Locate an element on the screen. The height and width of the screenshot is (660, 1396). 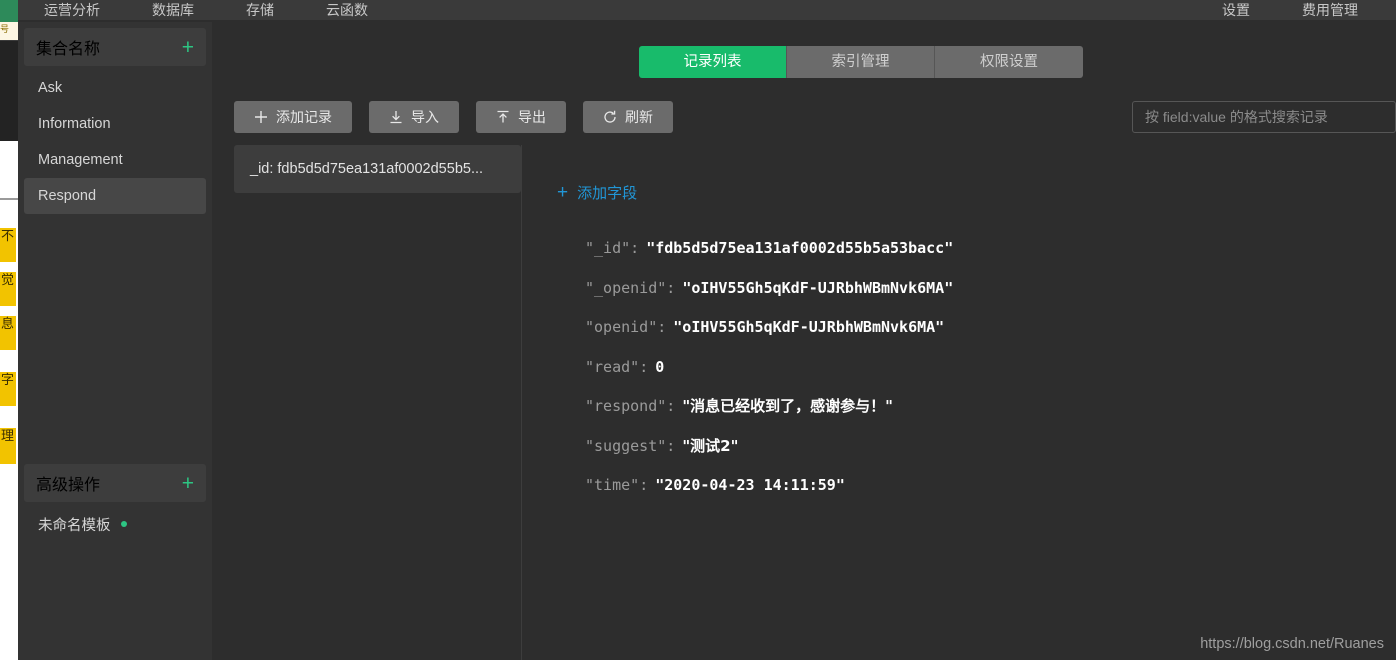
refresh-label: 刷新 is located at coordinates (639, 117).